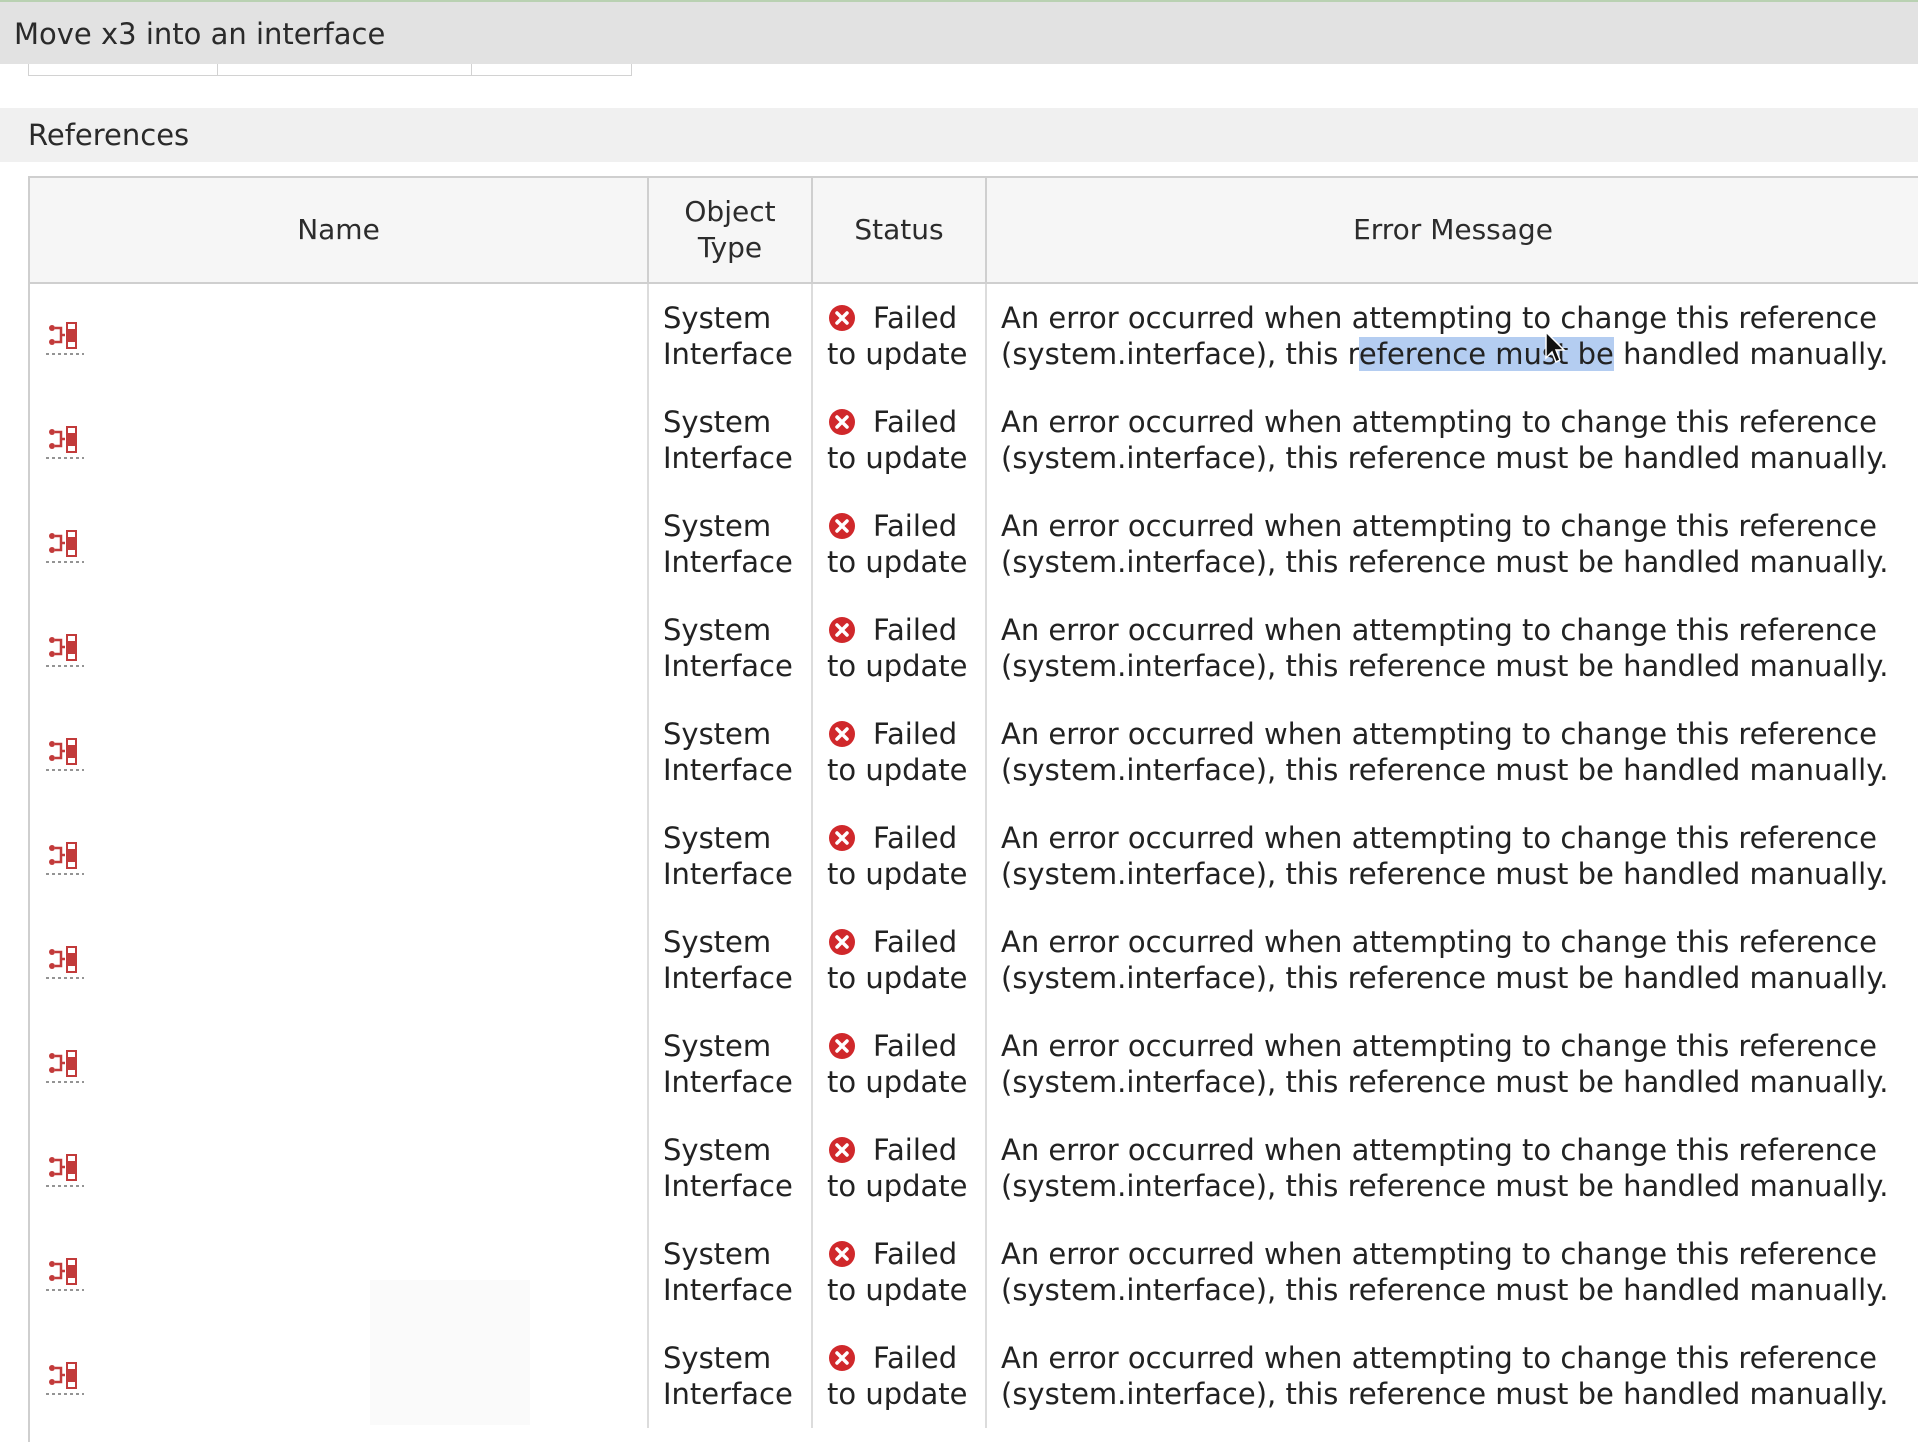 The width and height of the screenshot is (1918, 1442). I want to click on table-header-row: Name Object Type Status Error Message, so click(974, 231).